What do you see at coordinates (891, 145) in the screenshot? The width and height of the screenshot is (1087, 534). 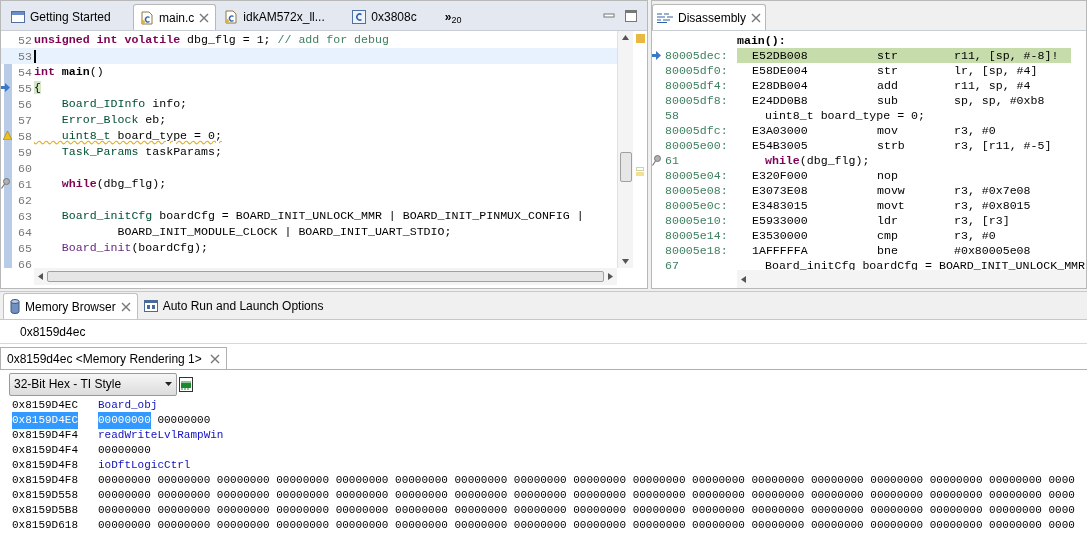 I see `mnemonic: strb` at bounding box center [891, 145].